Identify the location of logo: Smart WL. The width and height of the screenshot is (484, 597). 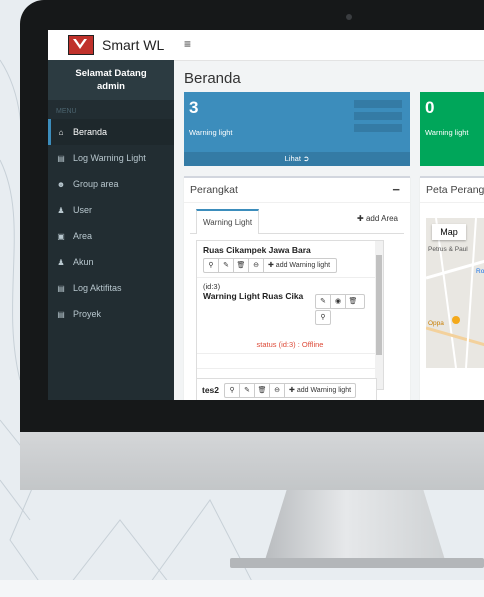
(111, 45).